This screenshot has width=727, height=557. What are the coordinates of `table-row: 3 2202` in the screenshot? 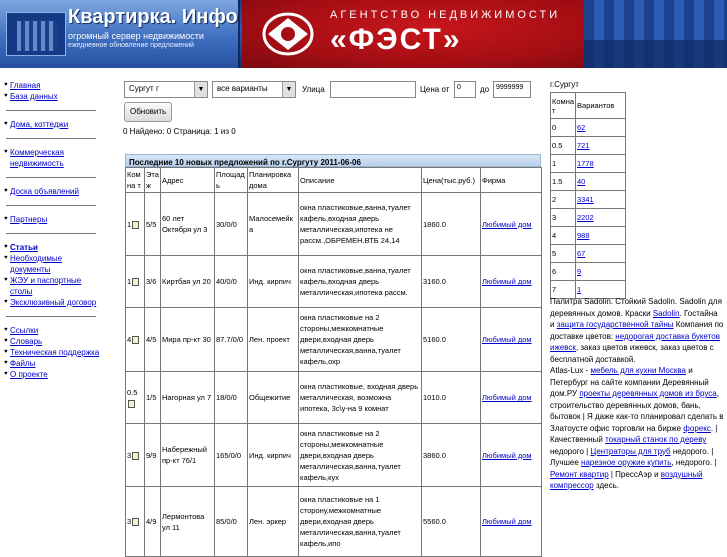 It's located at (587, 217).